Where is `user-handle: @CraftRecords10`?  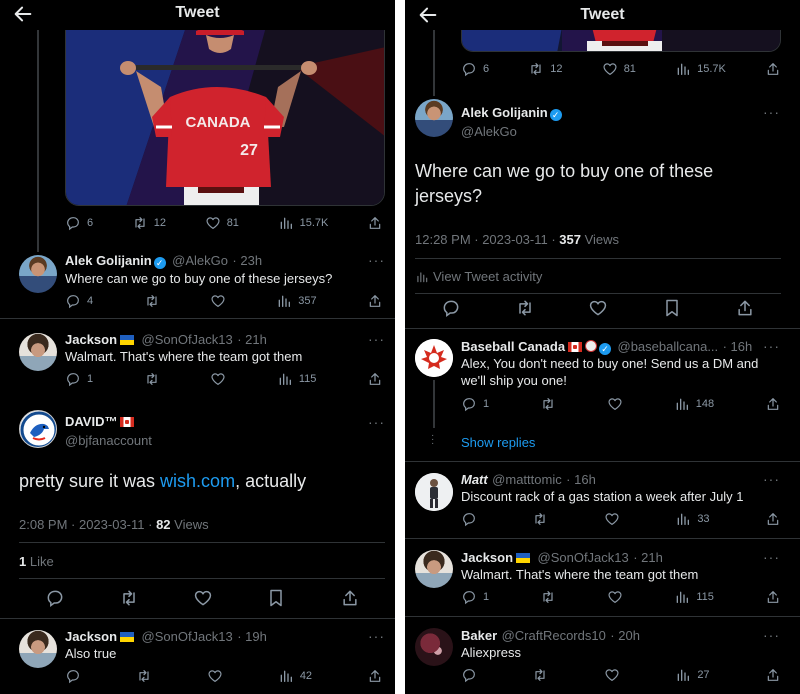 user-handle: @CraftRecords10 is located at coordinates (554, 635).